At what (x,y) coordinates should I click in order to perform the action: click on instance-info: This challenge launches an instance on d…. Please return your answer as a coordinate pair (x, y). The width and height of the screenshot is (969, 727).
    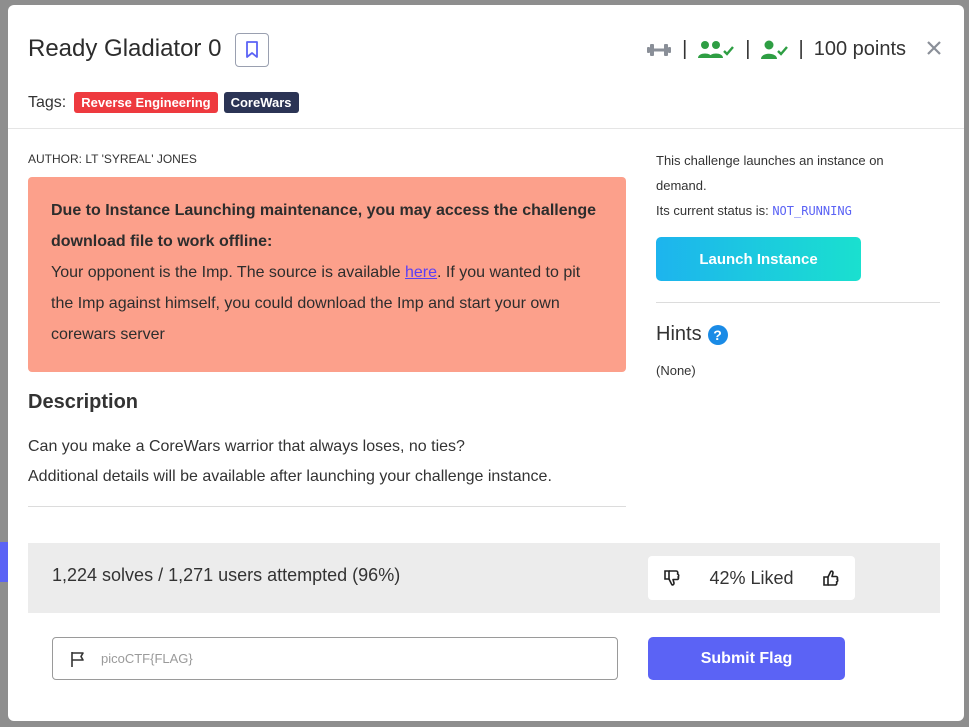
    Looking at the image, I should click on (791, 186).